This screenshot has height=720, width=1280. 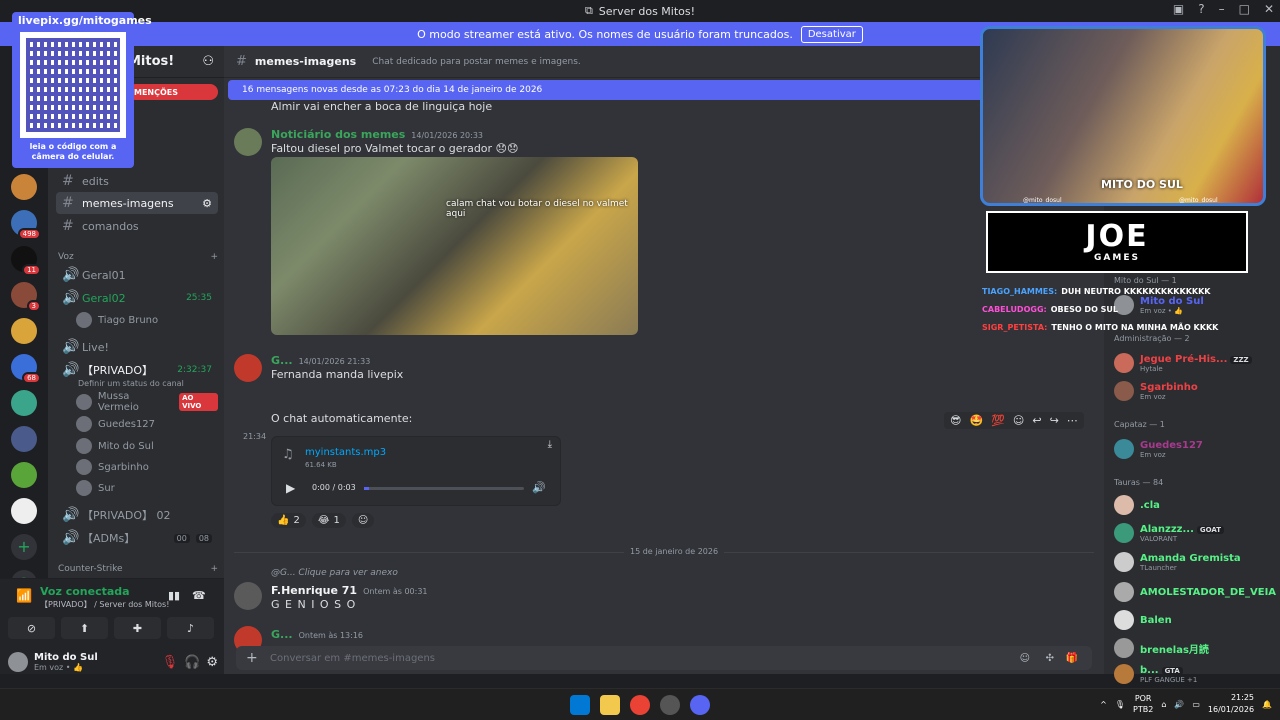 I want to click on channel-memes-imagens: # memes-imagens ⚙, so click(x=137, y=203).